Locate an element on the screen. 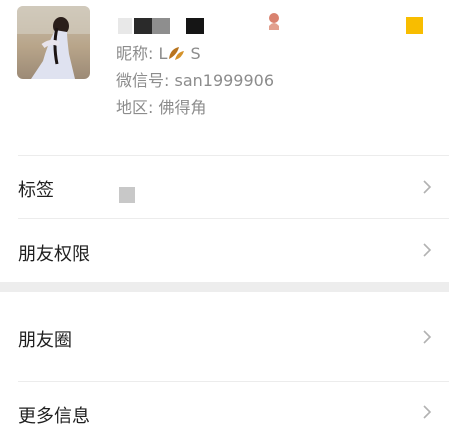 The image size is (449, 443). row-label: 更多信息 is located at coordinates (54, 416).